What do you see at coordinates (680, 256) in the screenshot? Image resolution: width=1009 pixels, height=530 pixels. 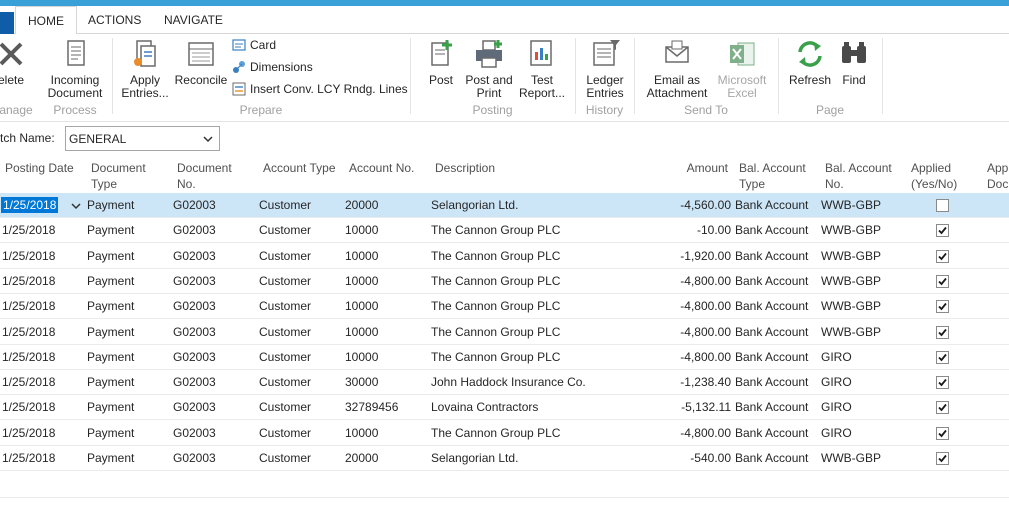 I see `cell-amount: -1,920.00` at bounding box center [680, 256].